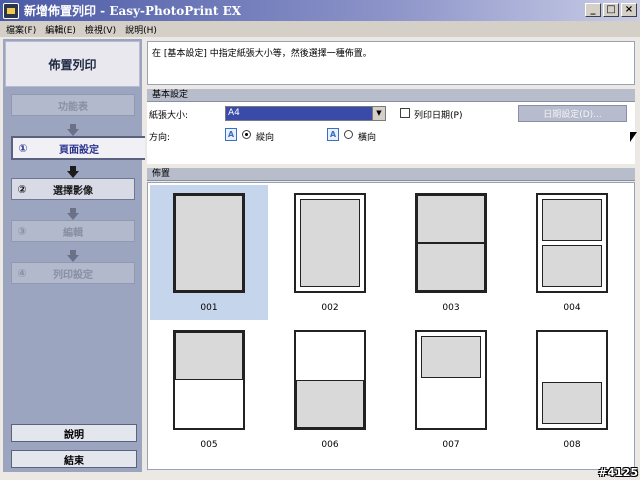 Image resolution: width=640 pixels, height=480 pixels. I want to click on sidebar-header: 佈置列印, so click(72, 64).